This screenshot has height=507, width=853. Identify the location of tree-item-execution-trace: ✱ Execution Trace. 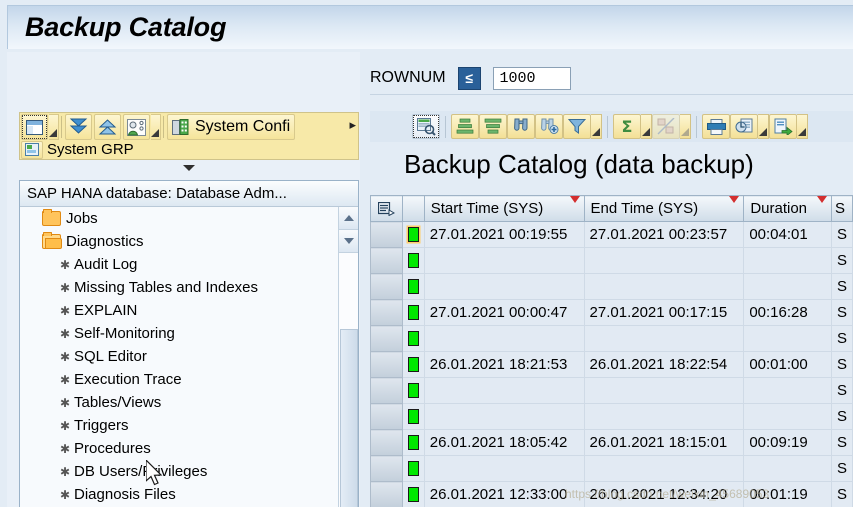
(178, 379).